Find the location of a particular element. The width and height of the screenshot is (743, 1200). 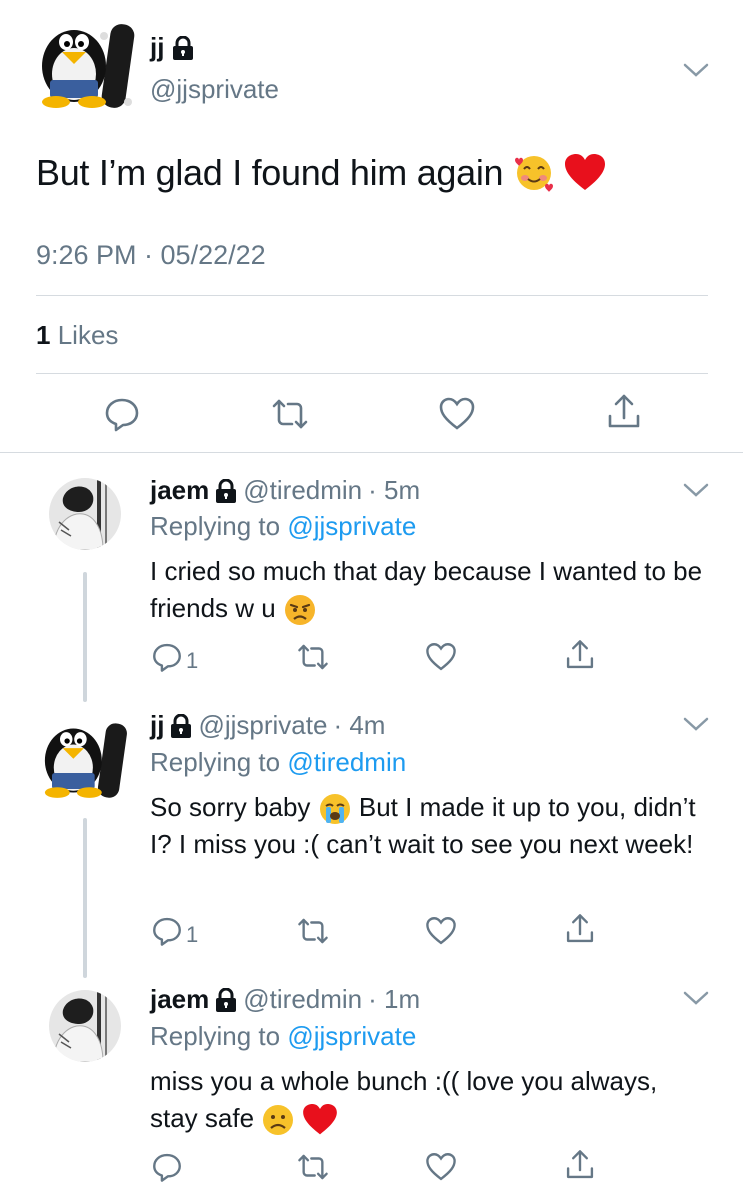

author-handle: @jjsprivate is located at coordinates (214, 89).